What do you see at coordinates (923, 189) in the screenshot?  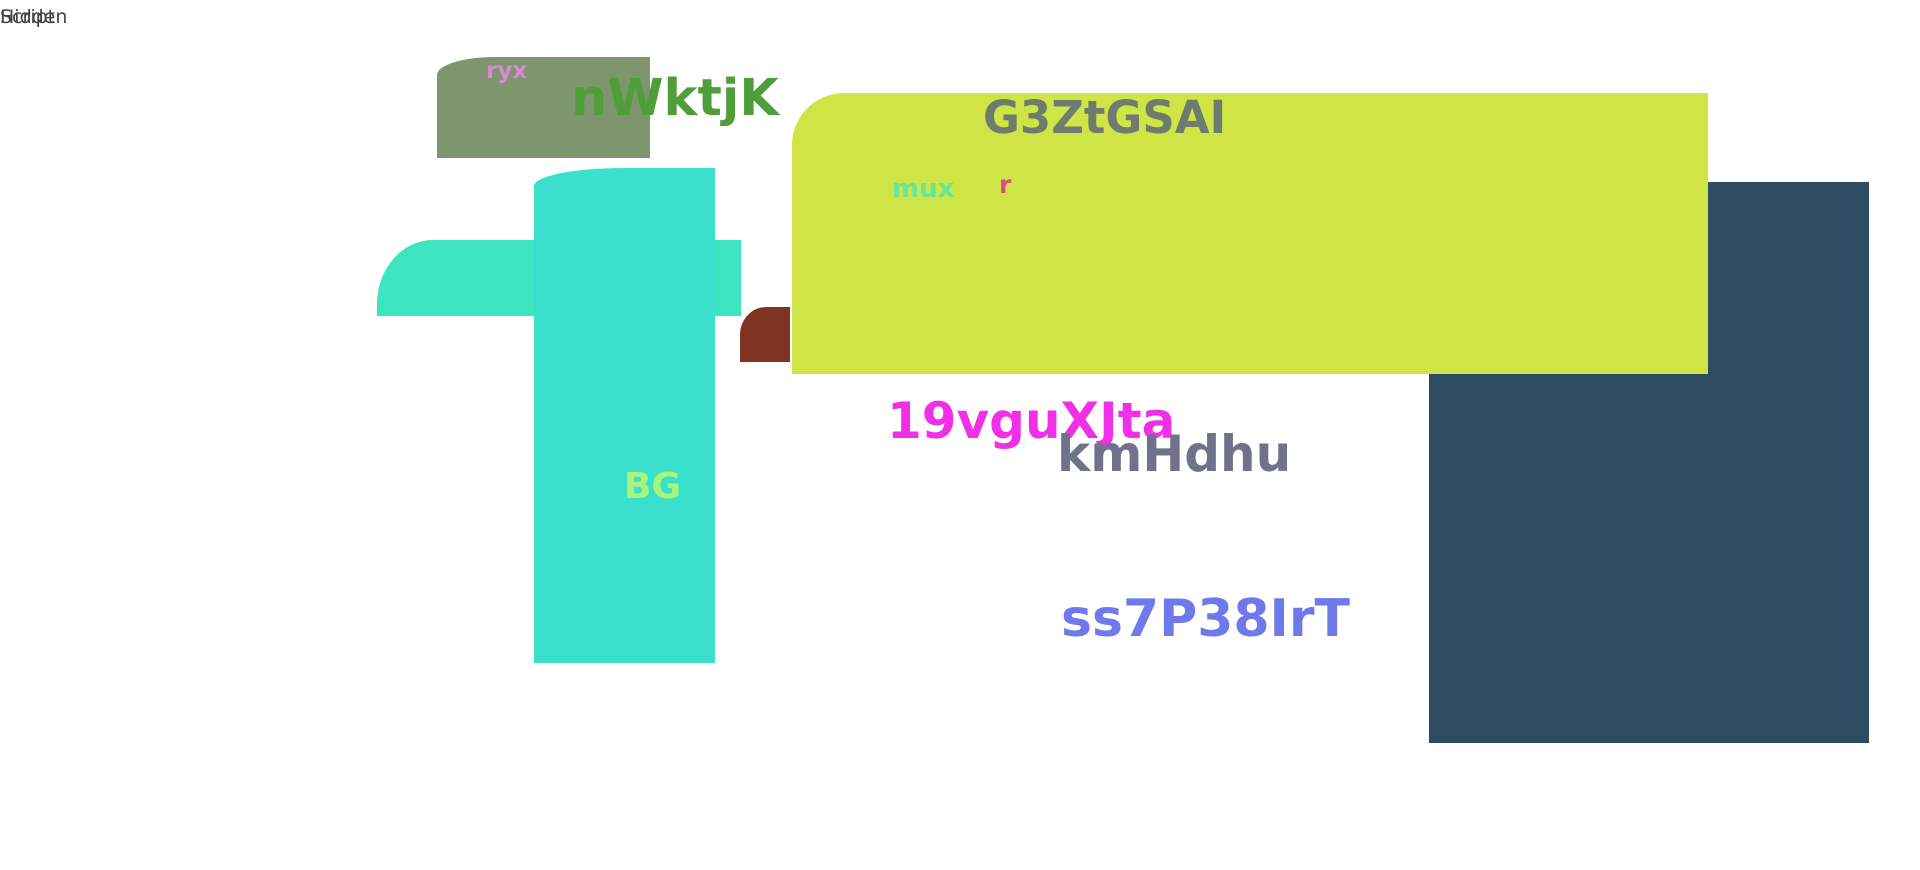 I see `label-mux: mux` at bounding box center [923, 189].